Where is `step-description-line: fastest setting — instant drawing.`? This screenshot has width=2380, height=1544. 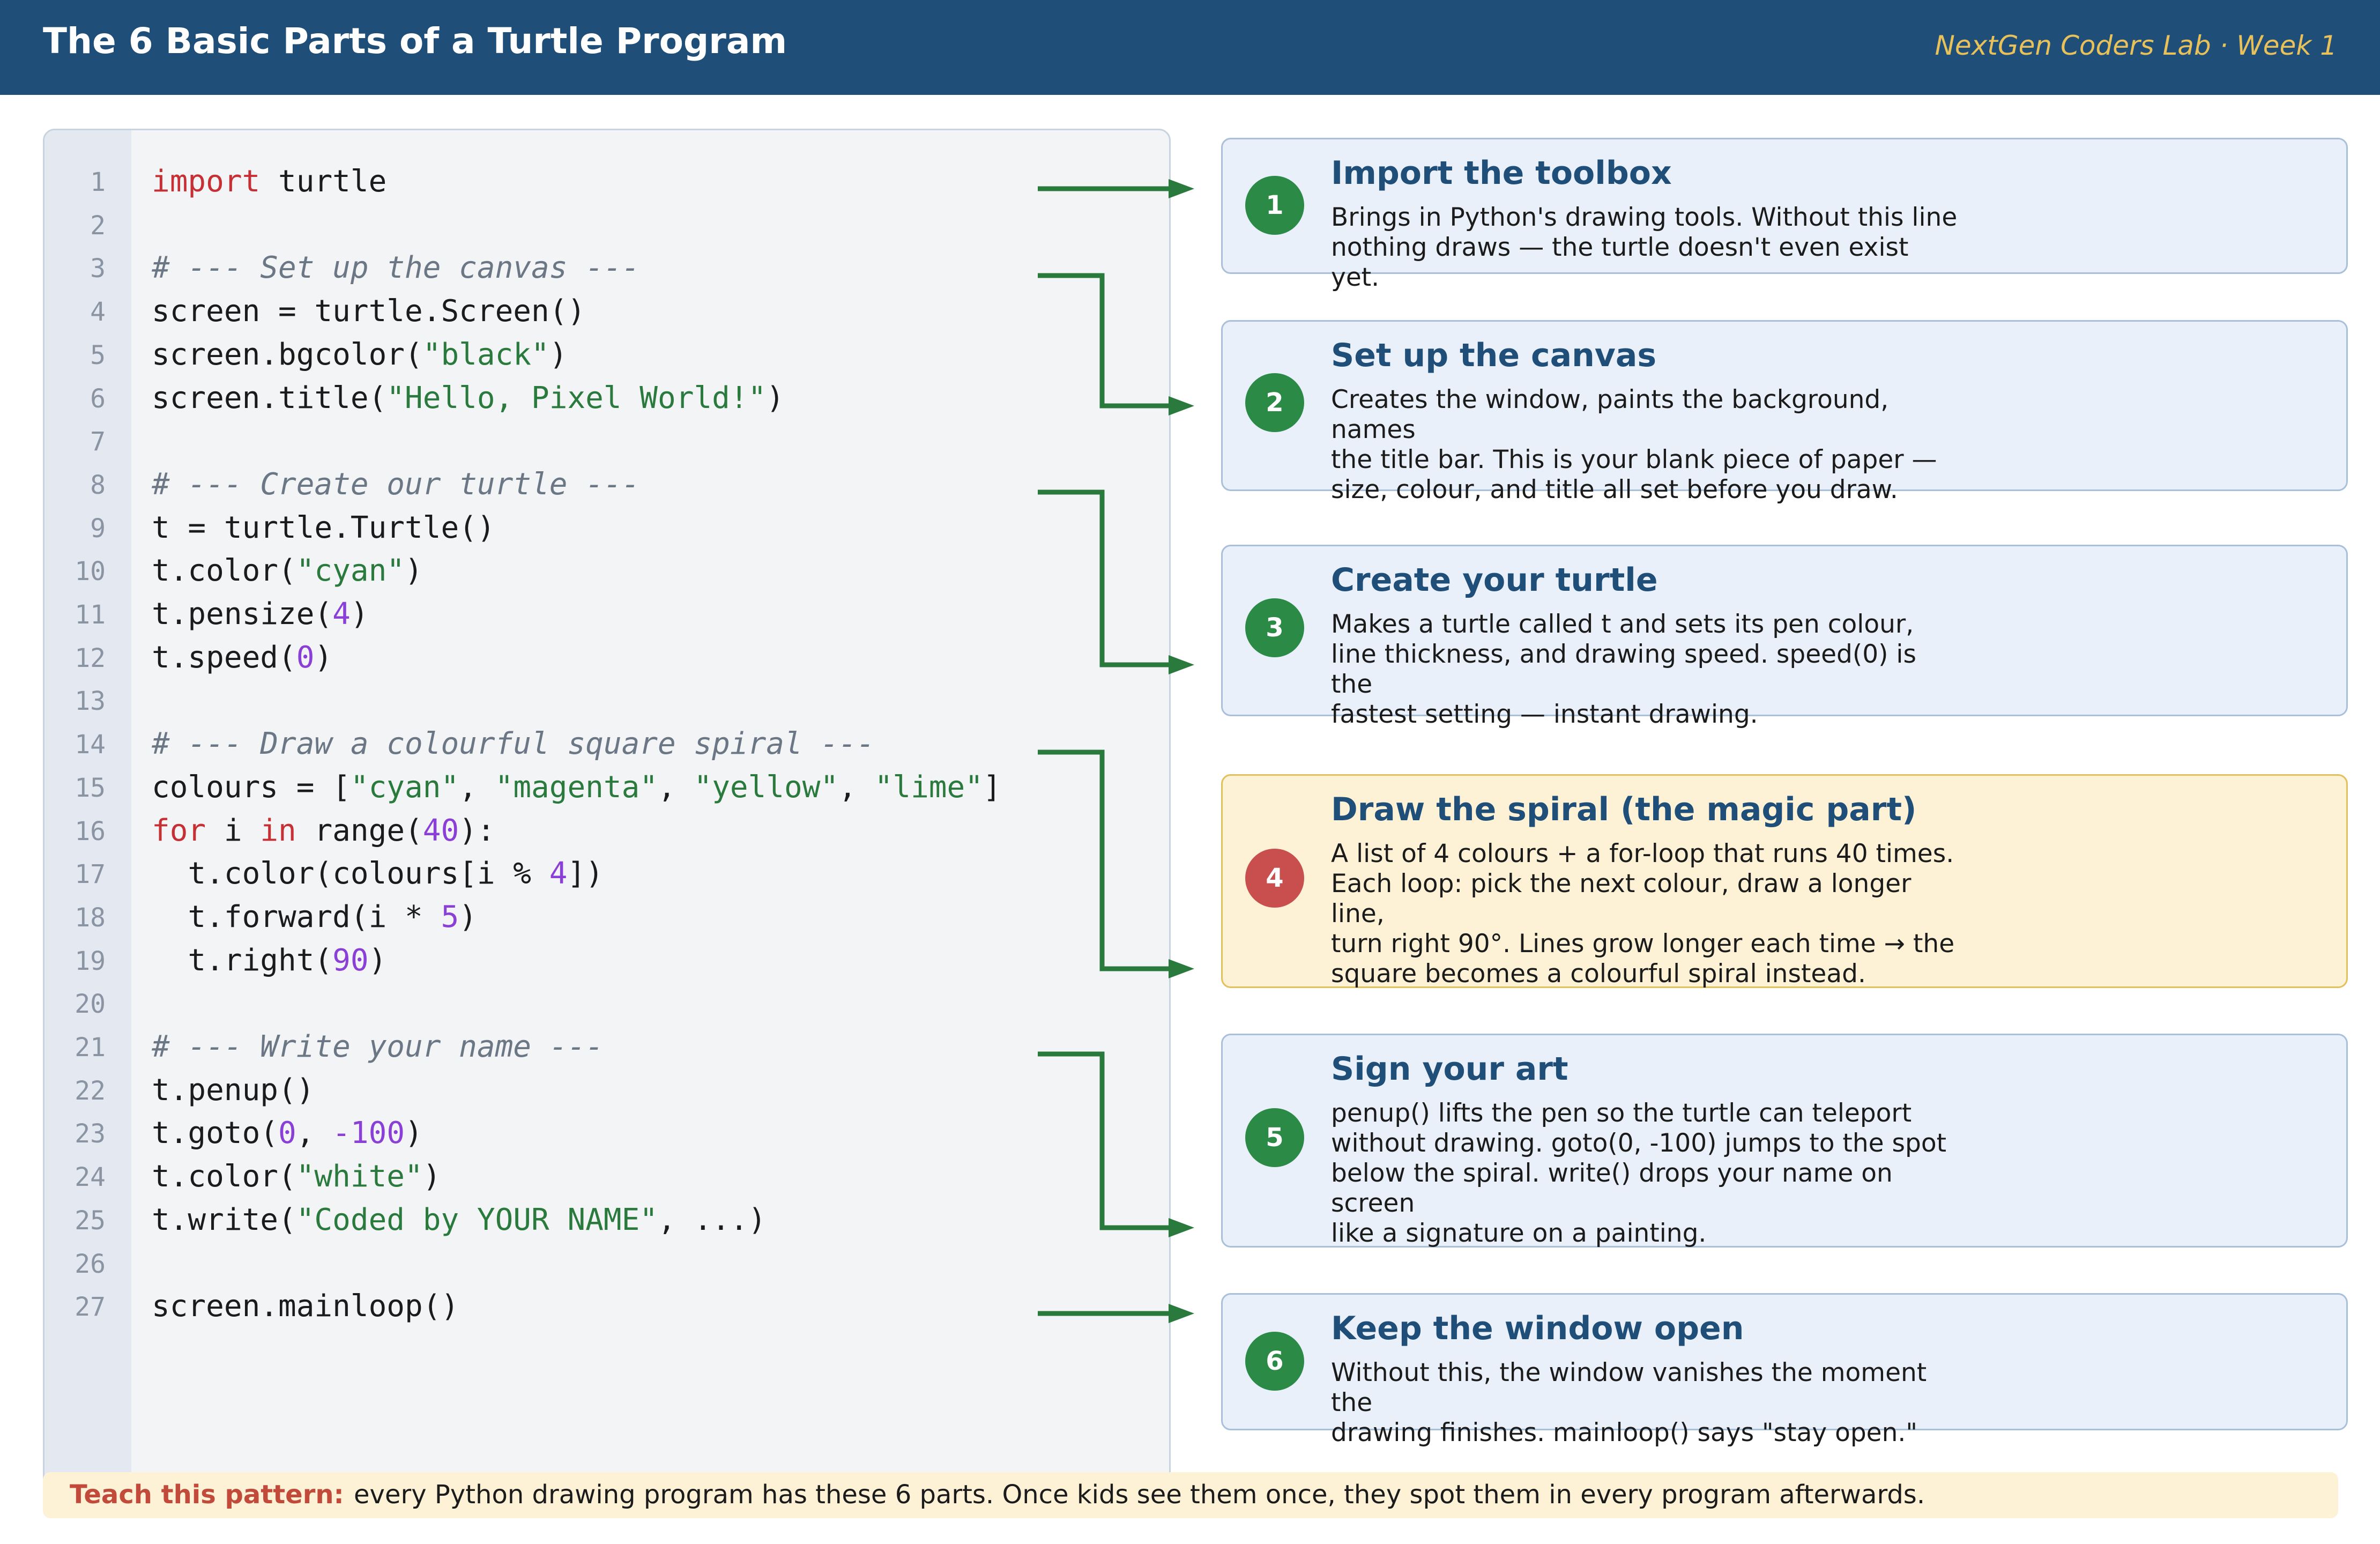
step-description-line: fastest setting — instant drawing. is located at coordinates (1544, 714).